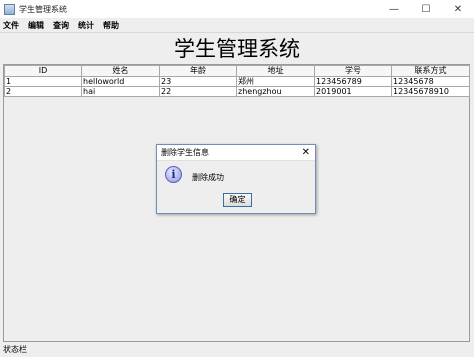 The height and width of the screenshot is (357, 474). What do you see at coordinates (237, 25) in the screenshot?
I see `menu-bar: 文件 编辑 查询 统计 帮助` at bounding box center [237, 25].